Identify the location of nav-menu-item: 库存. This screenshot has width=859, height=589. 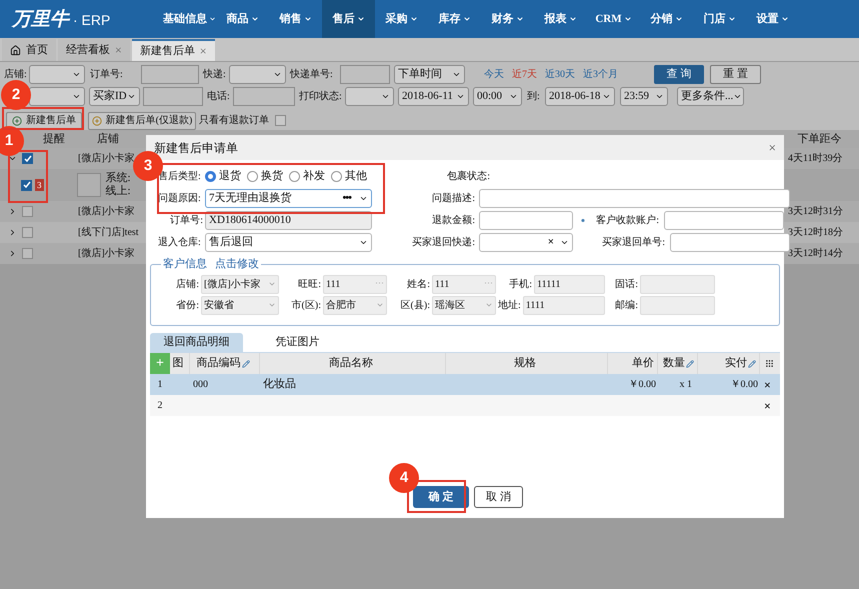
(454, 19).